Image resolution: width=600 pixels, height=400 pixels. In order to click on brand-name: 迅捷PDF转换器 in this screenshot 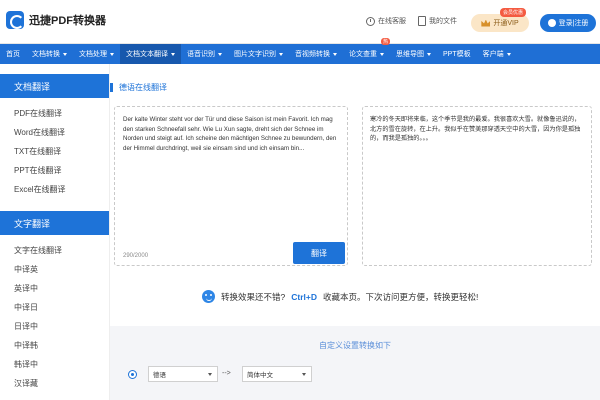, I will do `click(67, 21)`.